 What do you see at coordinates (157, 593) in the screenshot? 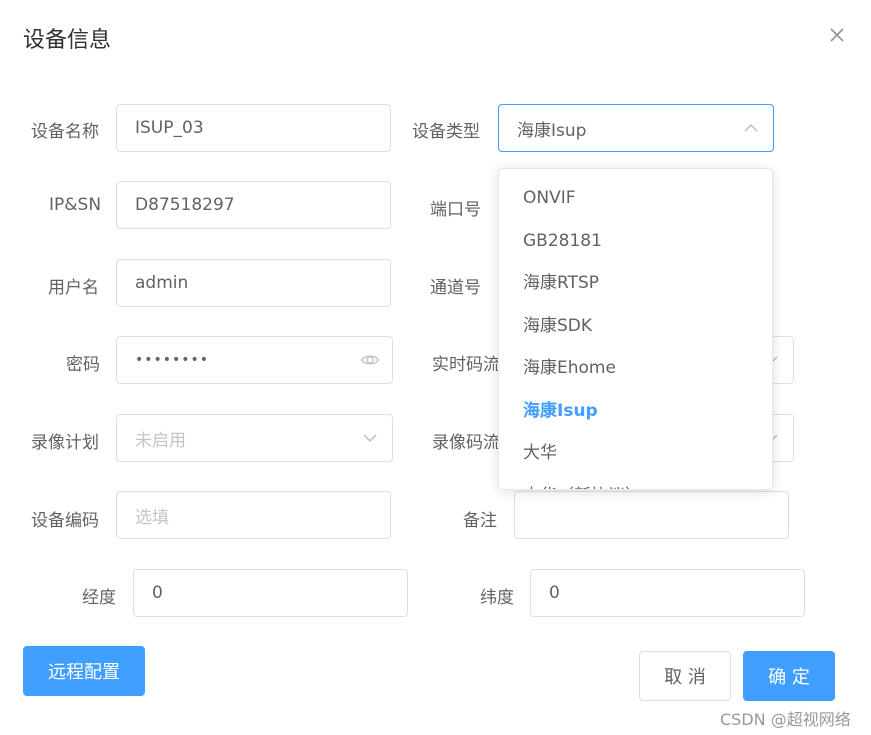
I see `longitude-value: 0` at bounding box center [157, 593].